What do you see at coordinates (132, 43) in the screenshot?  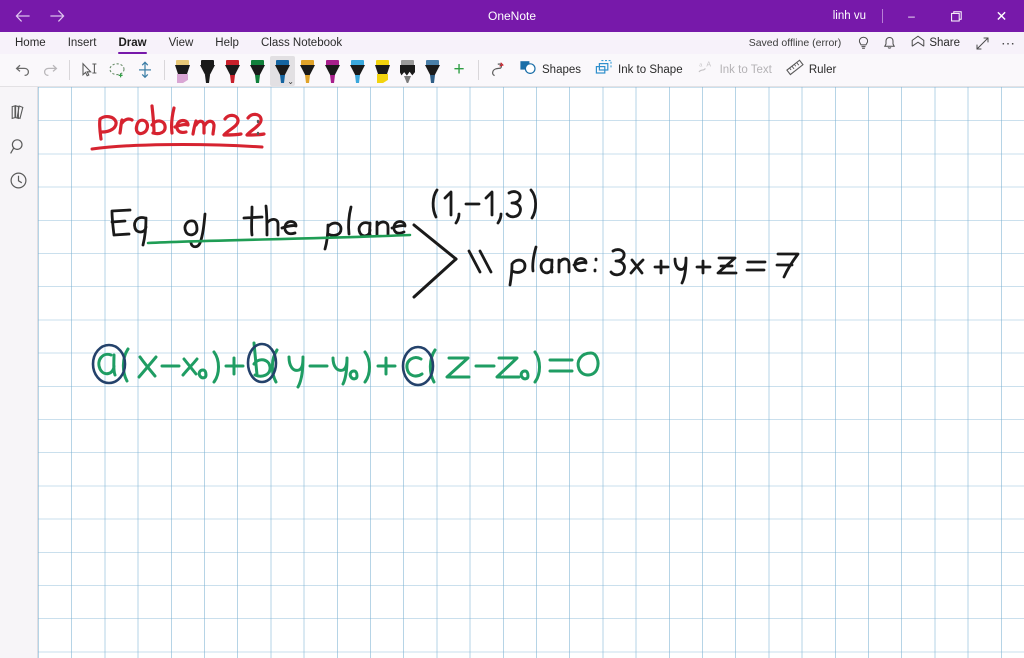 I see `tab-draw: Draw` at bounding box center [132, 43].